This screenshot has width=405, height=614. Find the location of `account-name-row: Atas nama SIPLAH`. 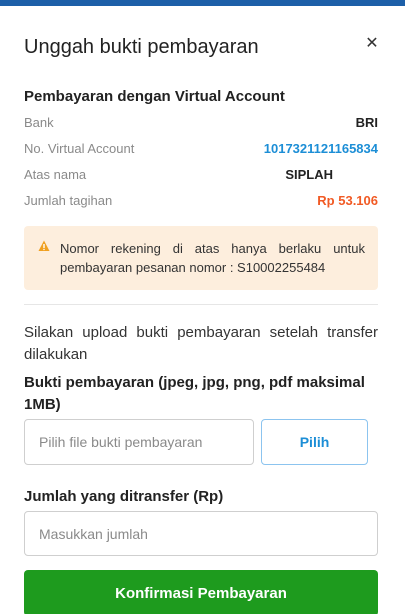

account-name-row: Atas nama SIPLAH is located at coordinates (201, 176).